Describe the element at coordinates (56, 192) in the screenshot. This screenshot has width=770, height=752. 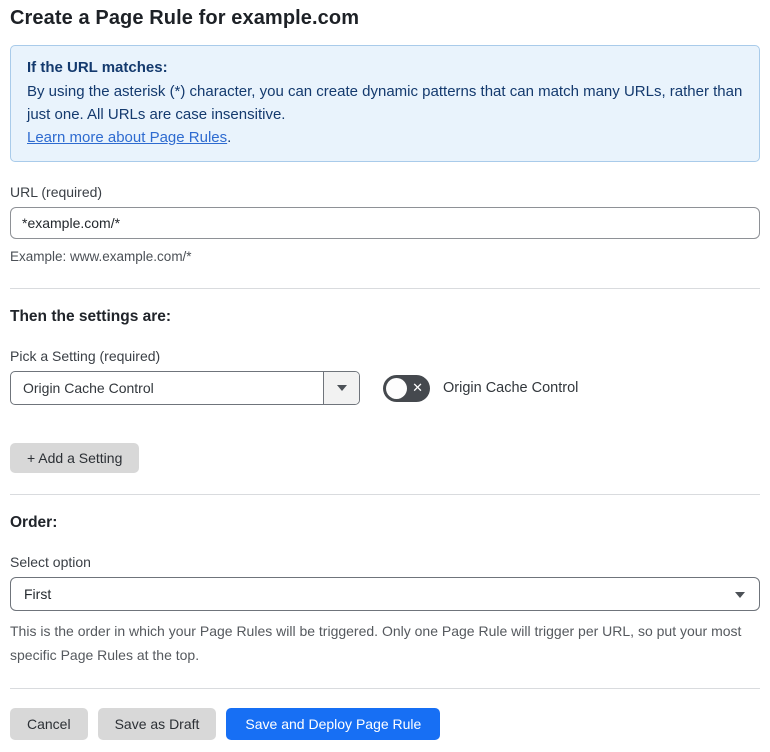
I see `url-field-label: URL (required)` at that location.